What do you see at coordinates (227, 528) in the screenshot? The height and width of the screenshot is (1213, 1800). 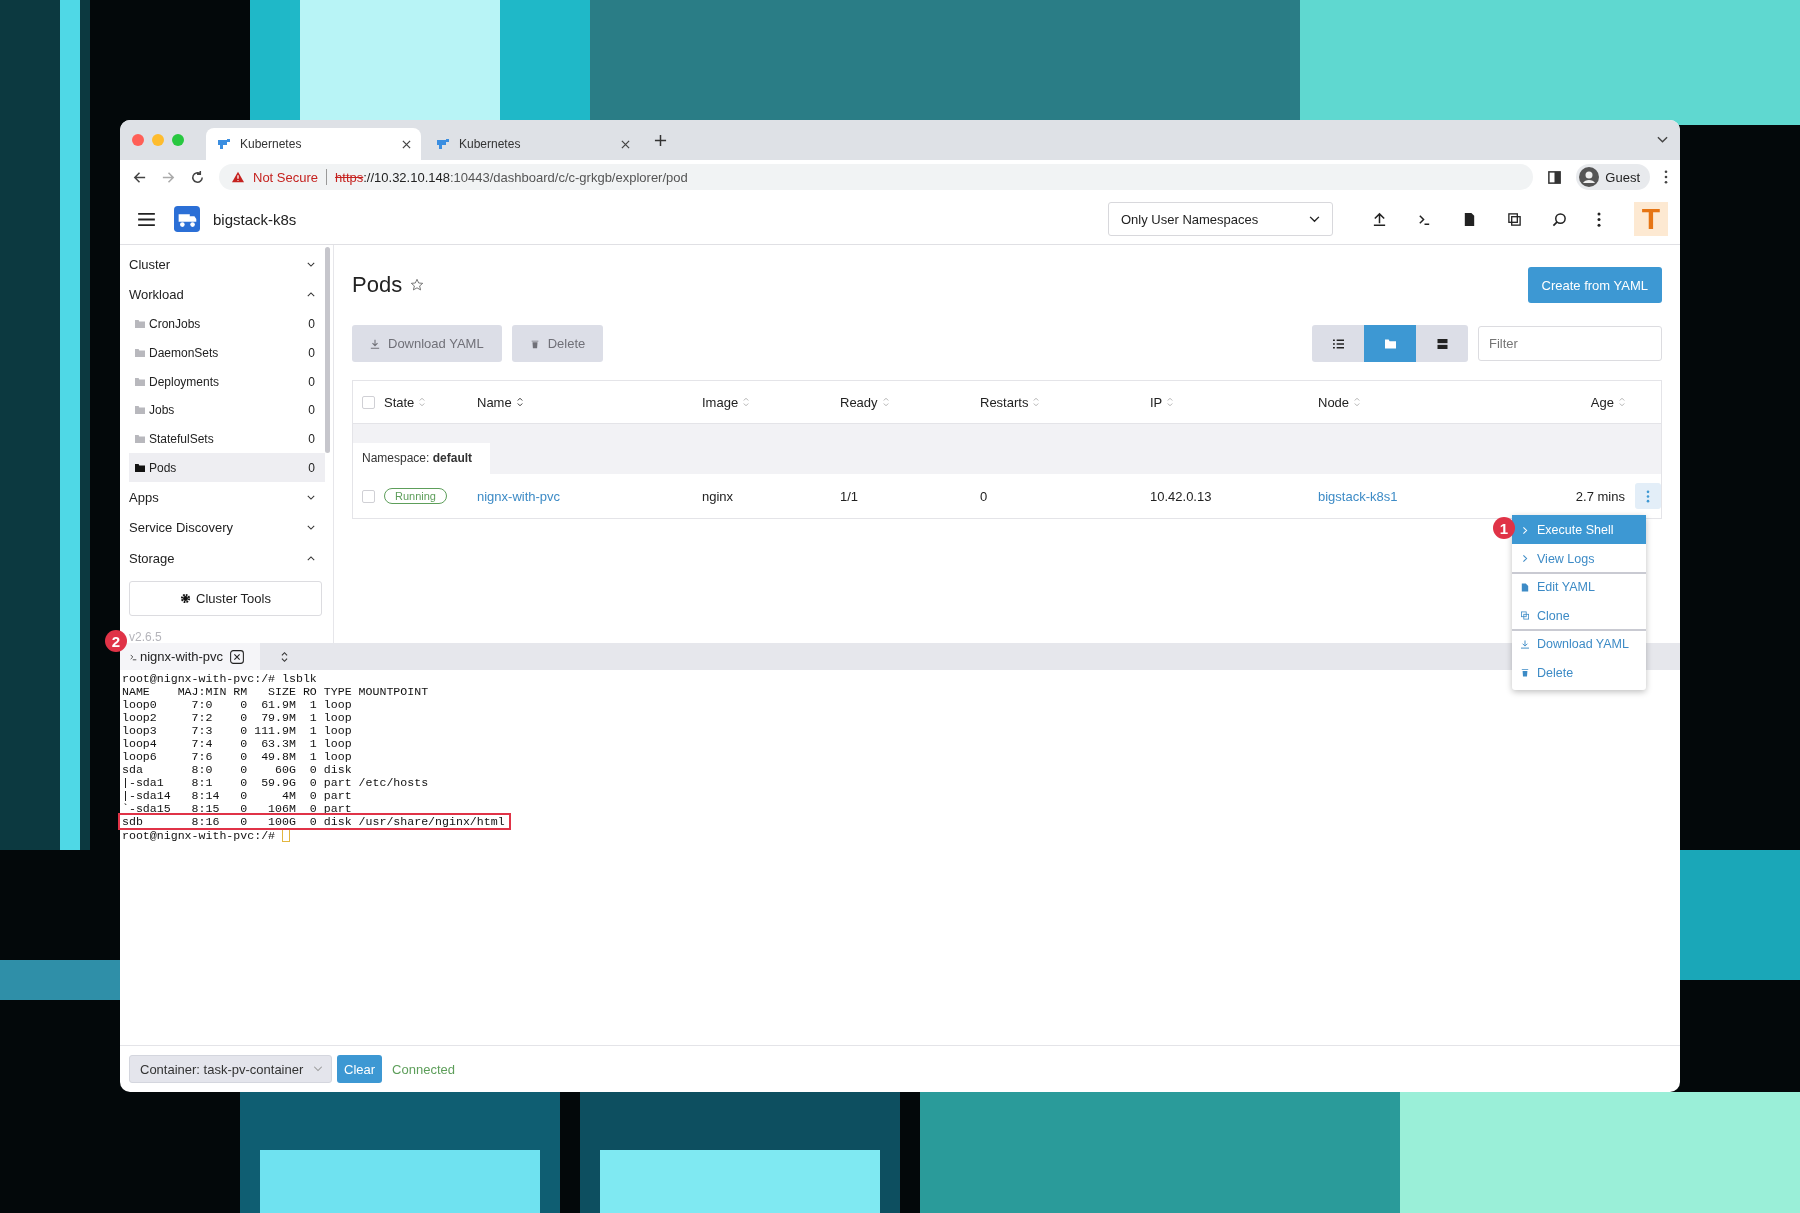 I see `nav-group: Service Discovery` at bounding box center [227, 528].